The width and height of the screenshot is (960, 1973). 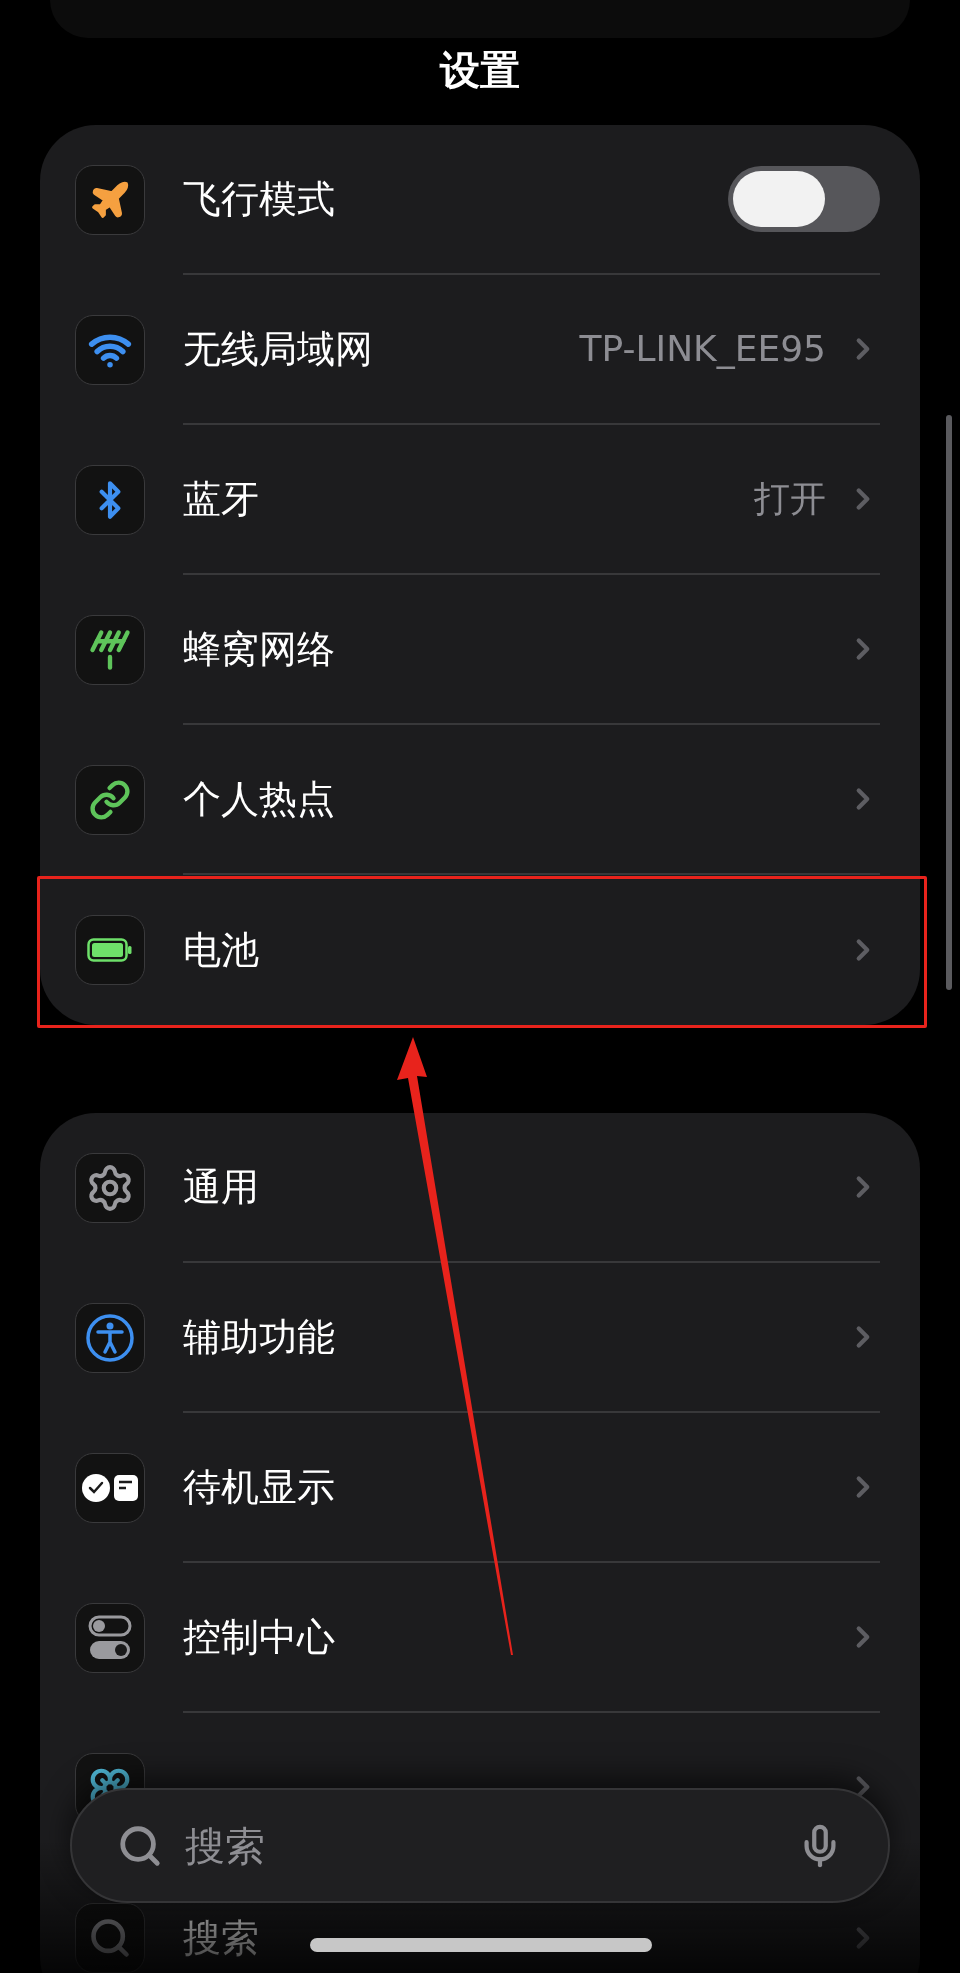 What do you see at coordinates (110, 1338) in the screenshot?
I see `accessibility-icon` at bounding box center [110, 1338].